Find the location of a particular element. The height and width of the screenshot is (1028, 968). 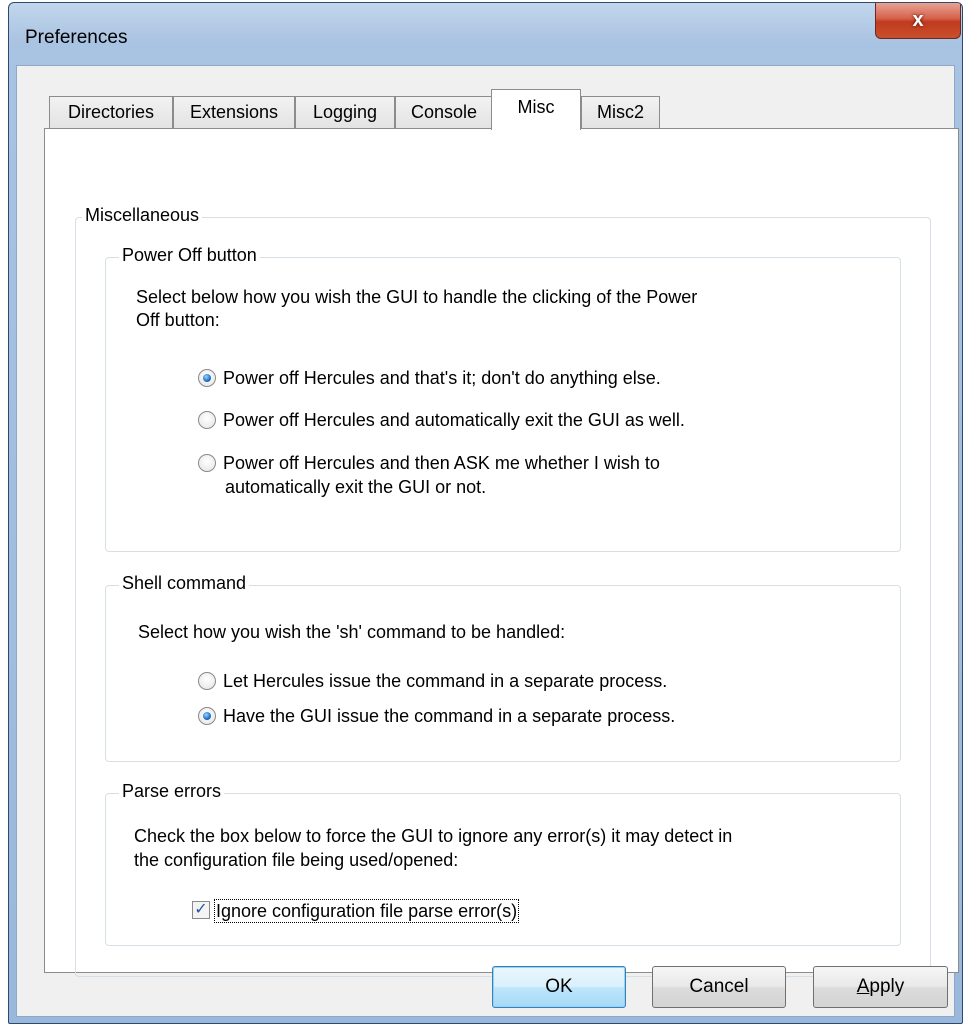

tab-misc: Misc is located at coordinates (536, 109).